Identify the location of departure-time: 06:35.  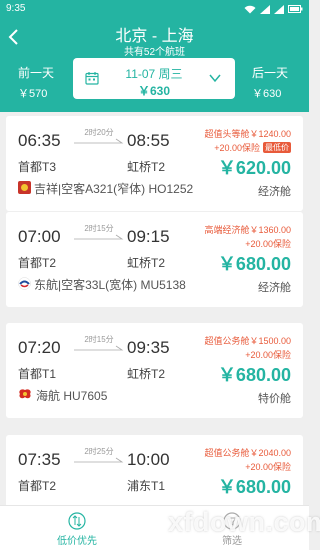
(39, 140).